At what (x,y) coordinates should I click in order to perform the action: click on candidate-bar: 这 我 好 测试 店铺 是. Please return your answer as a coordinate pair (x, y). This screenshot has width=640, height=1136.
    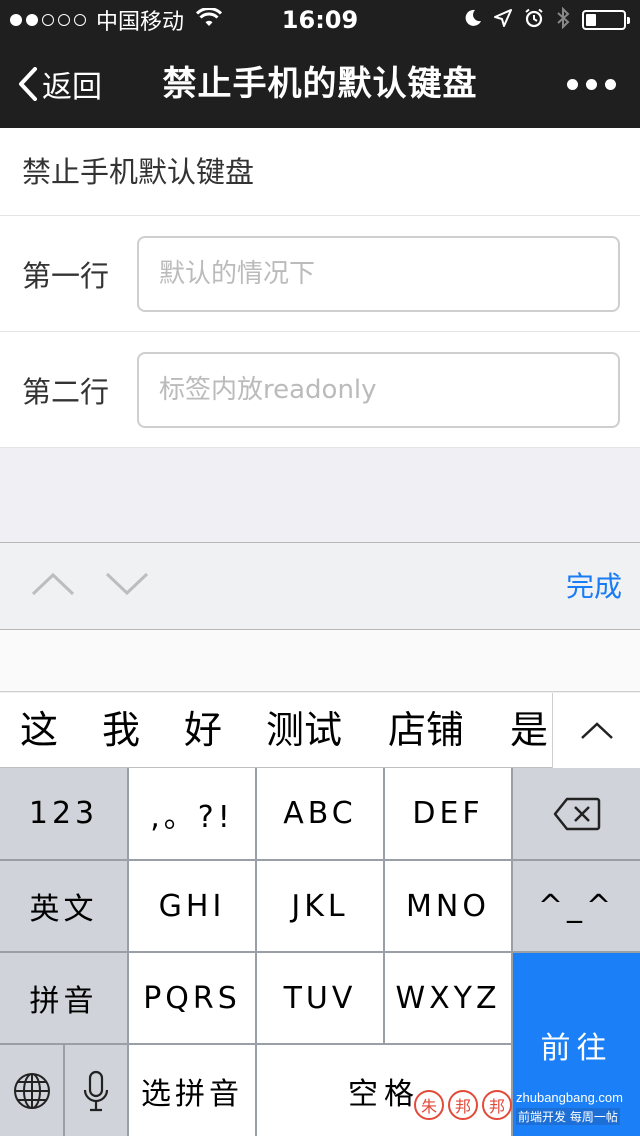
    Looking at the image, I should click on (320, 730).